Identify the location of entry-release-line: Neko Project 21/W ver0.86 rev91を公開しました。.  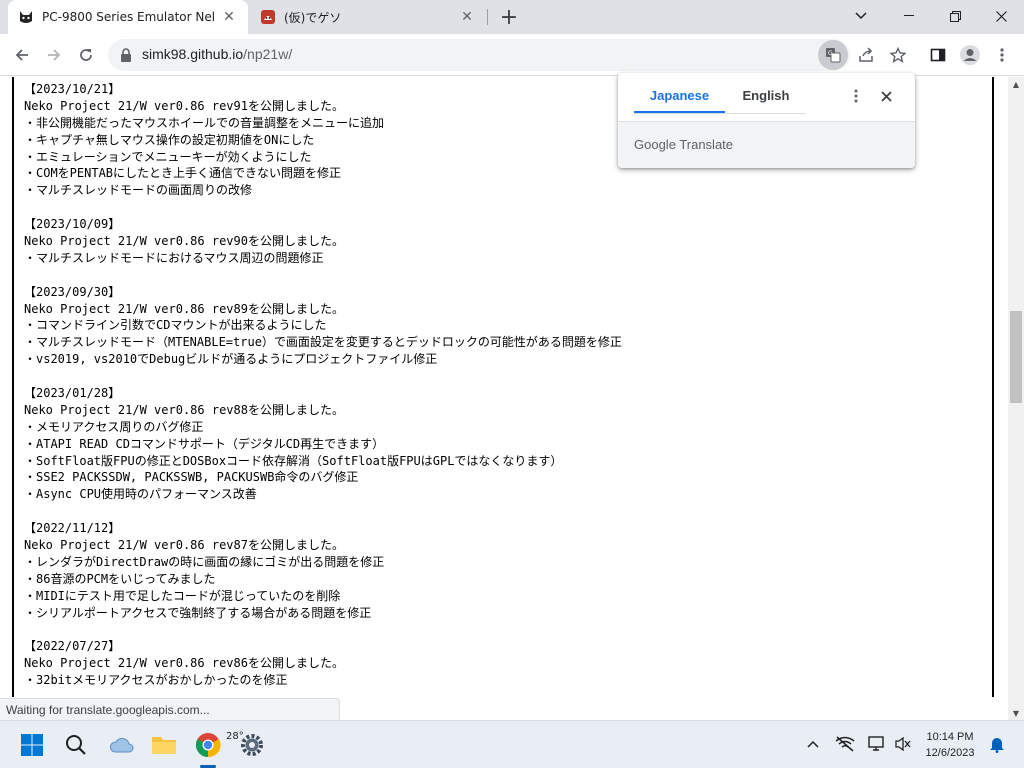
(184, 105).